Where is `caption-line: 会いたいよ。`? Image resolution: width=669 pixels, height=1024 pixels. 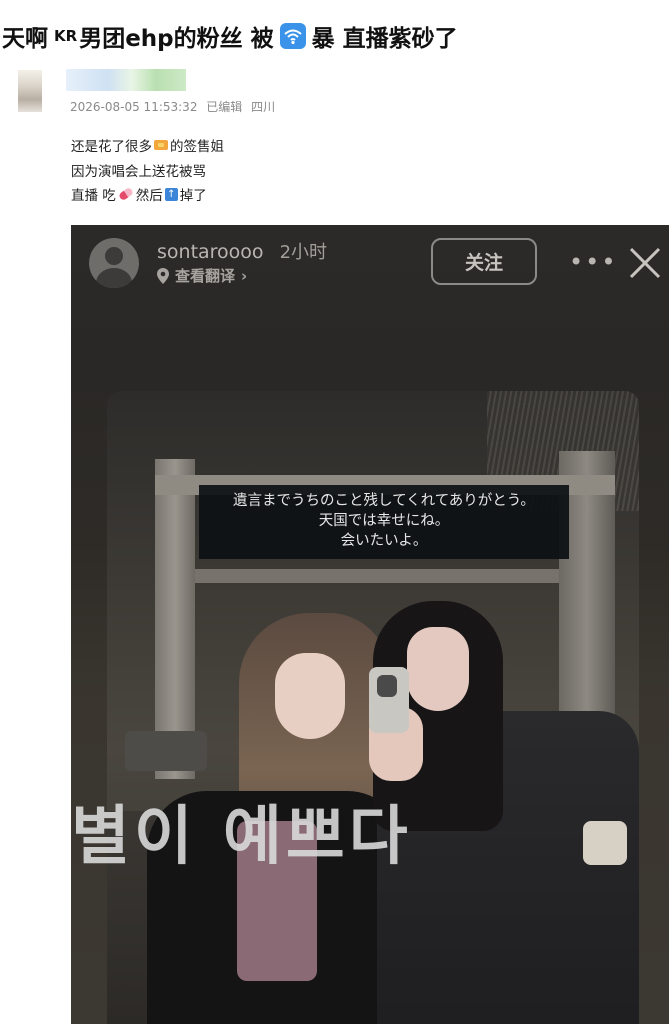
caption-line: 会いたいよ。 is located at coordinates (384, 541).